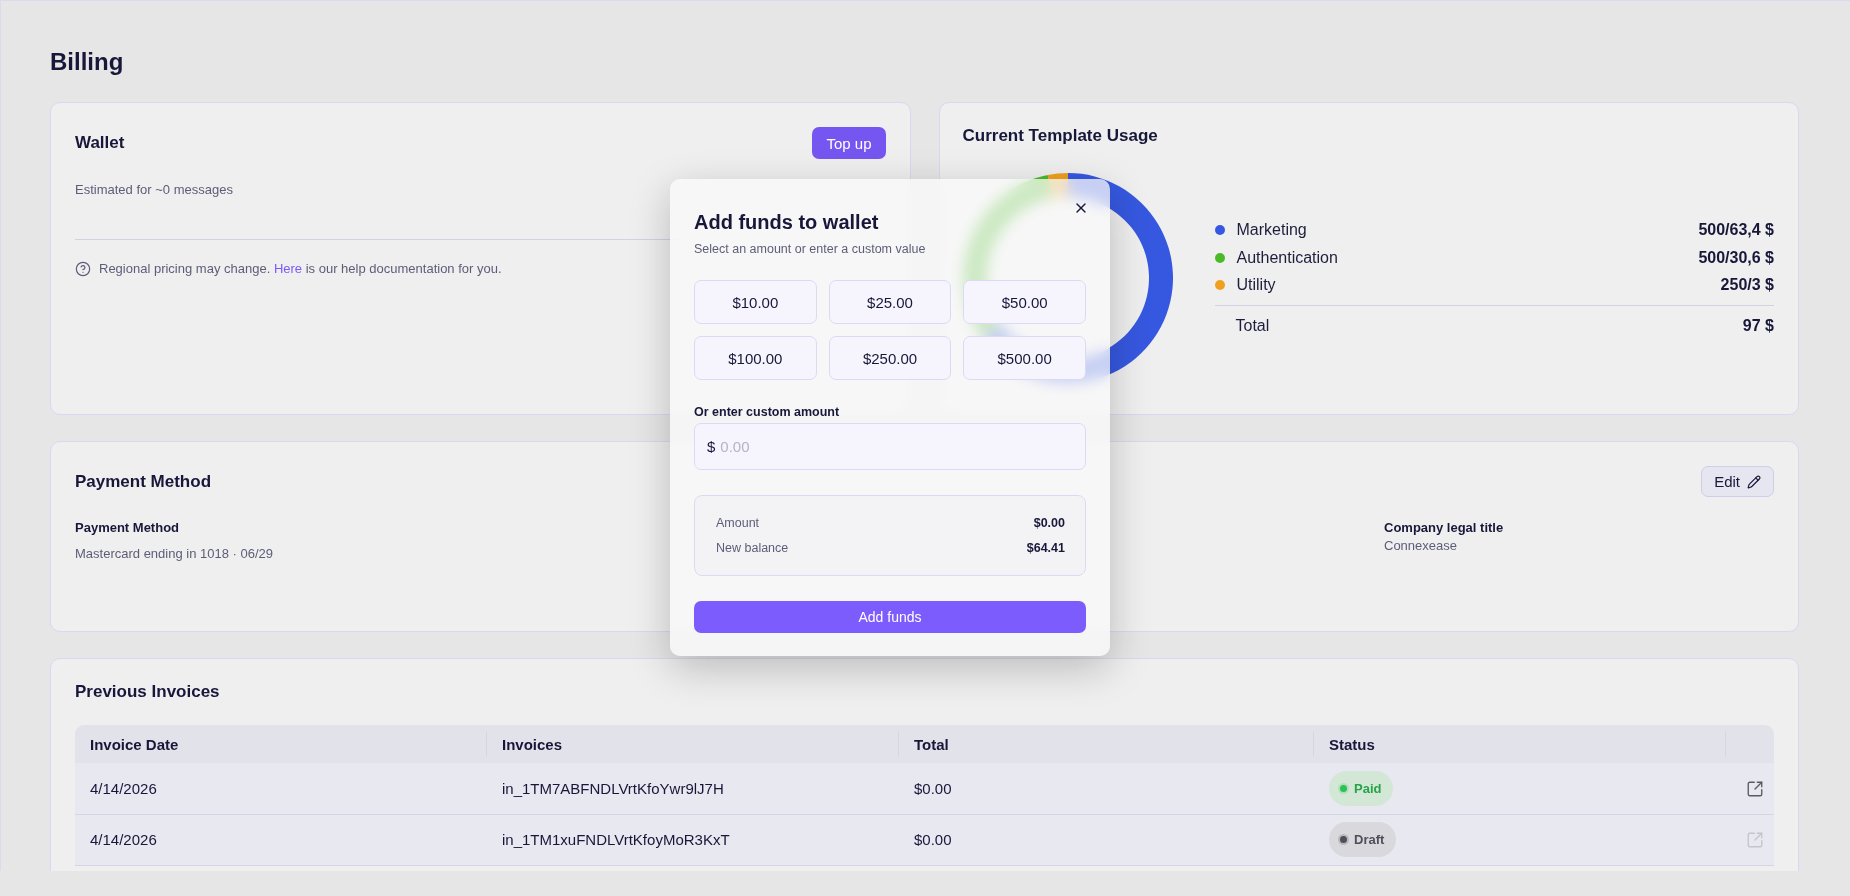 This screenshot has width=1850, height=896. Describe the element at coordinates (1287, 257) in the screenshot. I see `legend-label: Authentication` at that location.